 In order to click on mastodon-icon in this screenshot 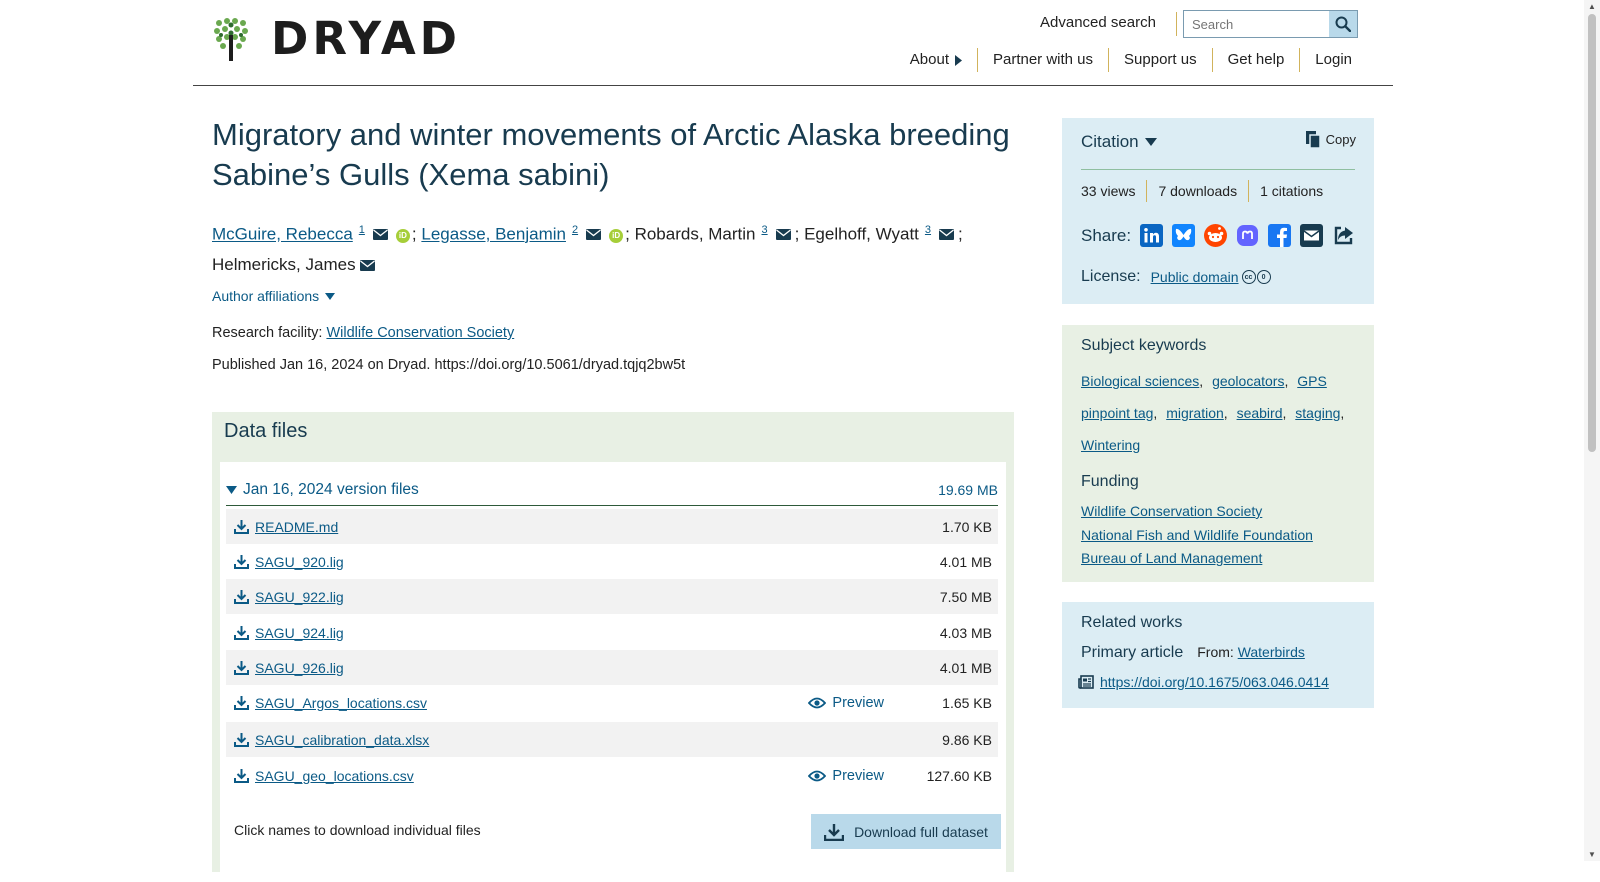, I will do `click(1247, 235)`.